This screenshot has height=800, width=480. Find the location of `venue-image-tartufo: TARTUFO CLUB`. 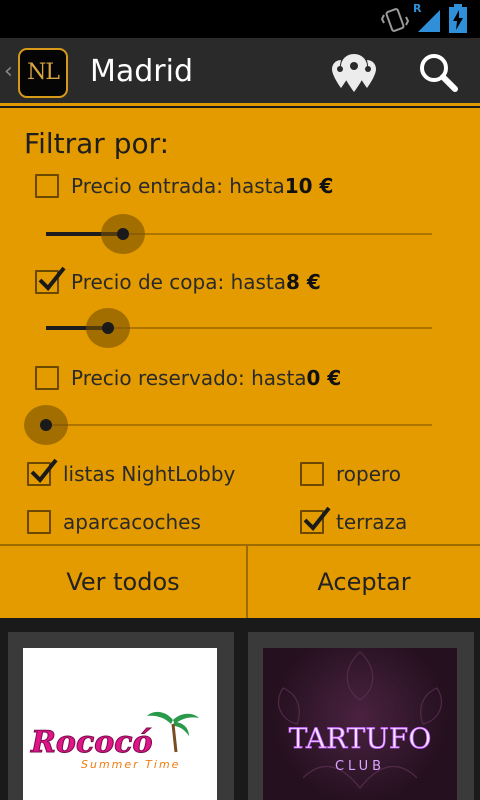

venue-image-tartufo: TARTUFO CLUB is located at coordinates (360, 724).